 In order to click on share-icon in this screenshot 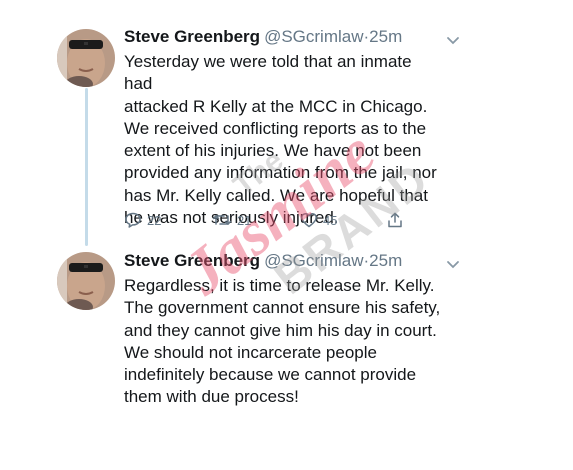, I will do `click(395, 220)`.